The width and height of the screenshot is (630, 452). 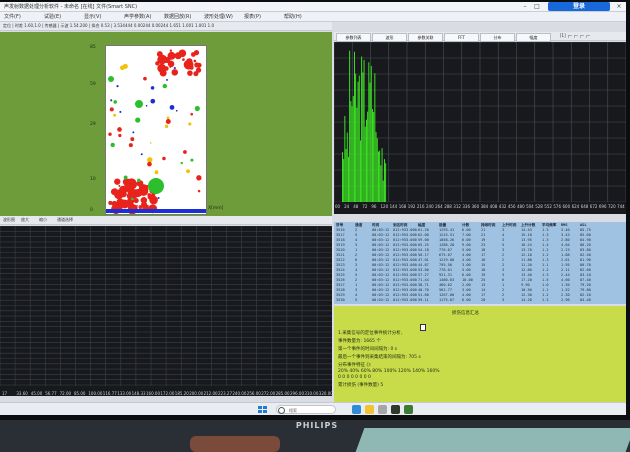 What do you see at coordinates (137, 16) in the screenshot?
I see `menu-item: 声学参数(A)` at bounding box center [137, 16].